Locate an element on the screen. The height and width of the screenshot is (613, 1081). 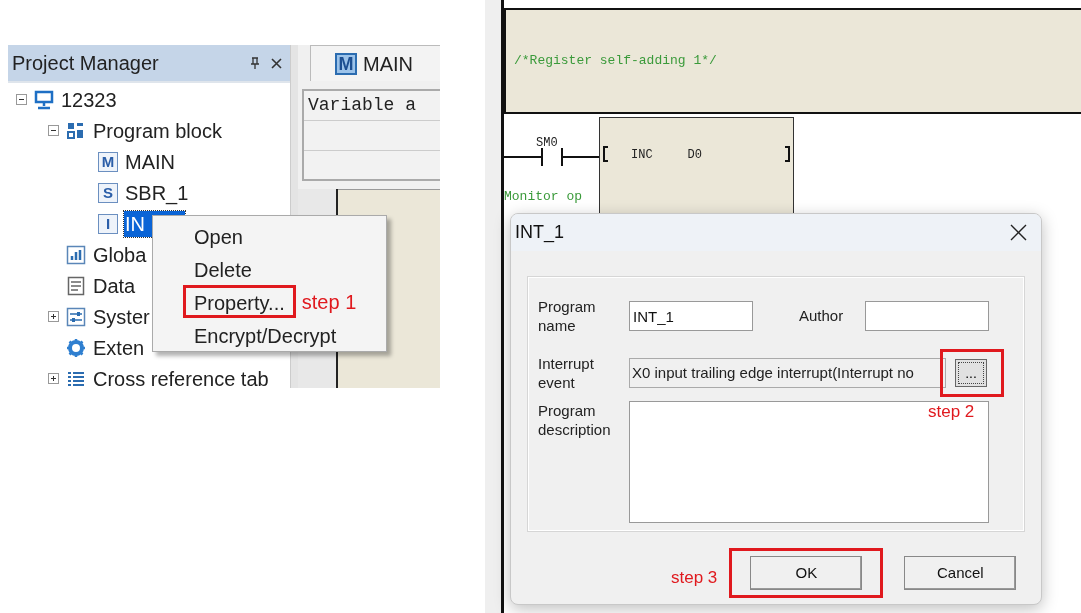
annotation-label: step 1 is located at coordinates (329, 302).